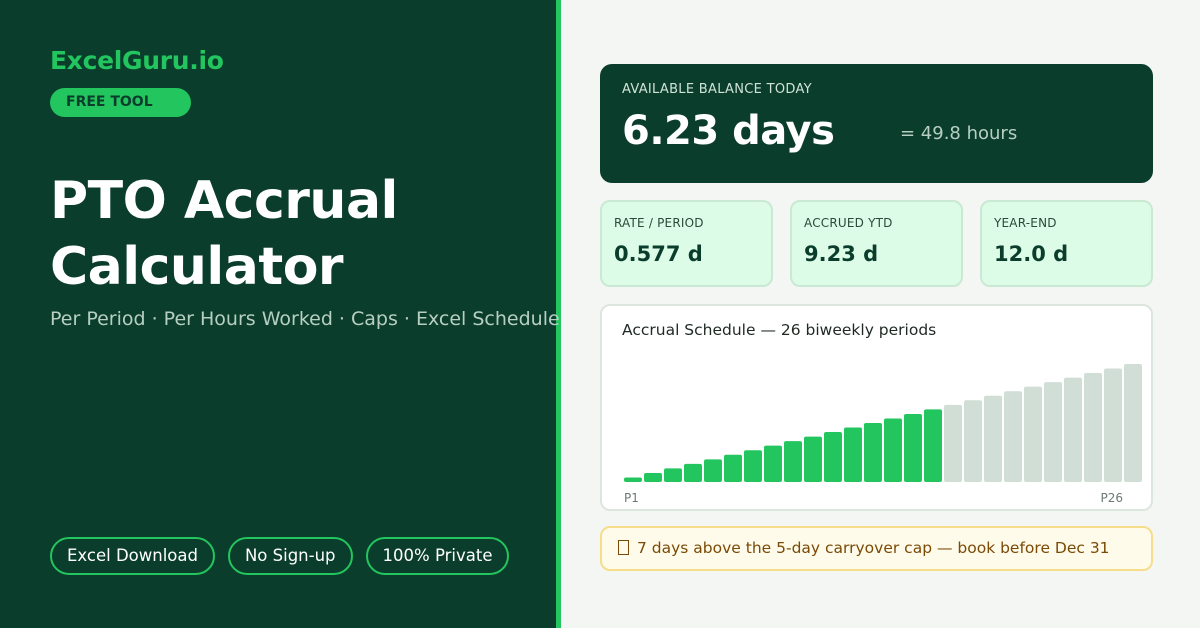  What do you see at coordinates (1093, 427) in the screenshot?
I see `bar-p24` at bounding box center [1093, 427].